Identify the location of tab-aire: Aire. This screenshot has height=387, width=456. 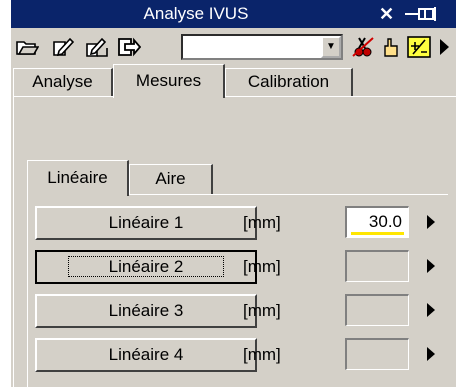
(171, 179).